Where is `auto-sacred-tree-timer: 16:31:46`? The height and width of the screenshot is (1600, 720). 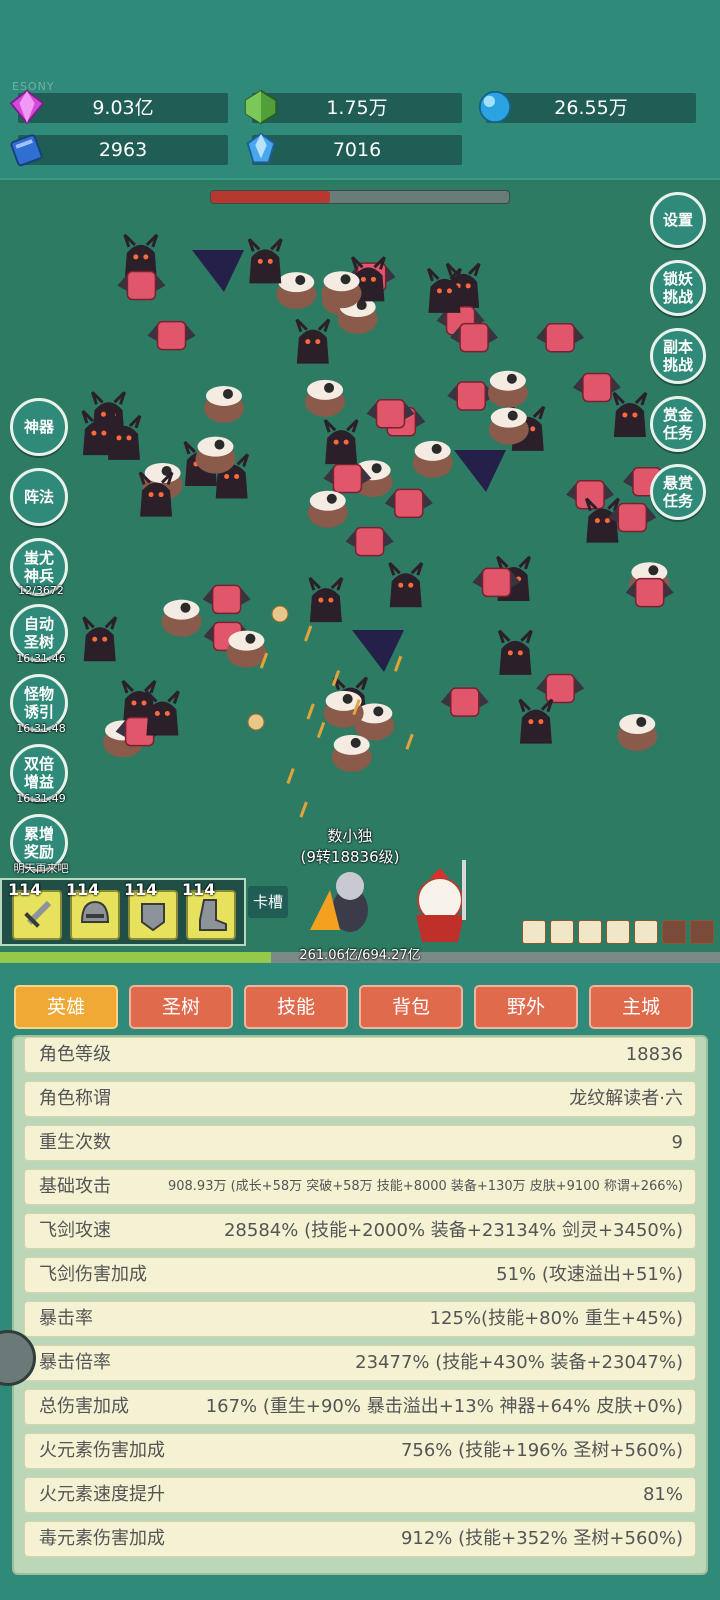
auto-sacred-tree-timer: 16:31:46 is located at coordinates (41, 658).